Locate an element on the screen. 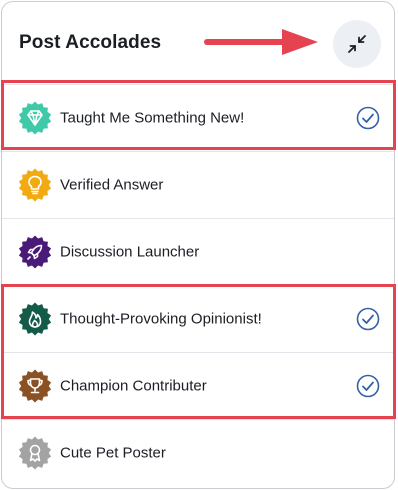 The image size is (398, 490). panel-title: Post Accolades is located at coordinates (90, 42).